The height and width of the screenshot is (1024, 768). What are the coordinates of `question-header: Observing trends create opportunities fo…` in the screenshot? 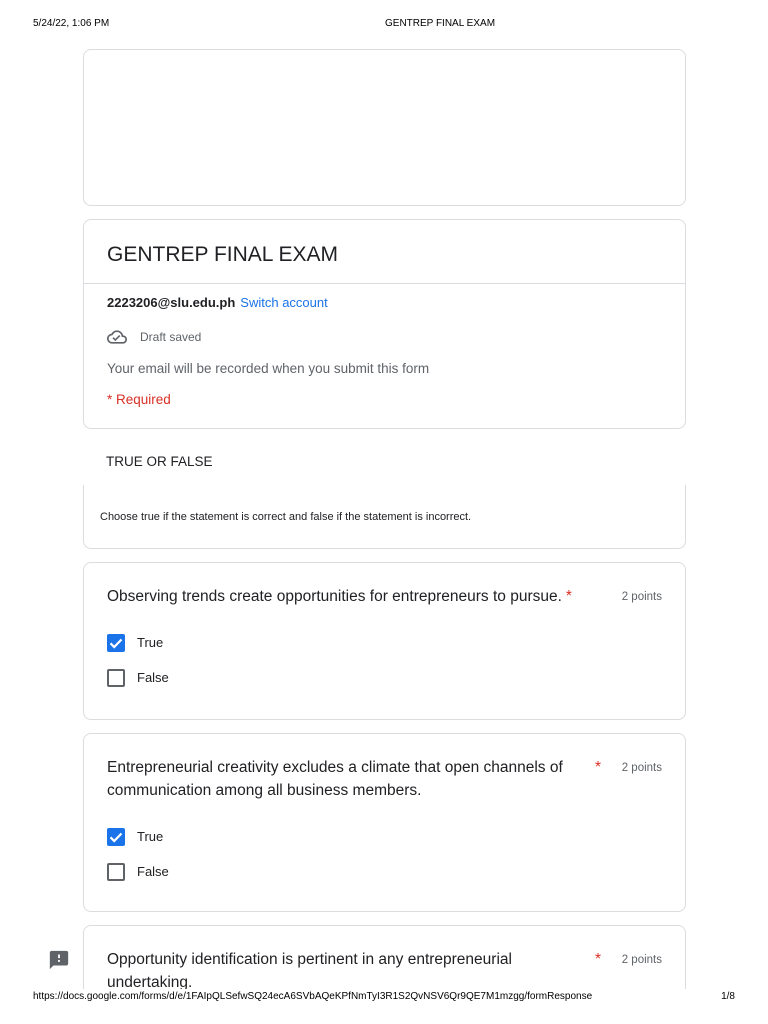 It's located at (384, 596).